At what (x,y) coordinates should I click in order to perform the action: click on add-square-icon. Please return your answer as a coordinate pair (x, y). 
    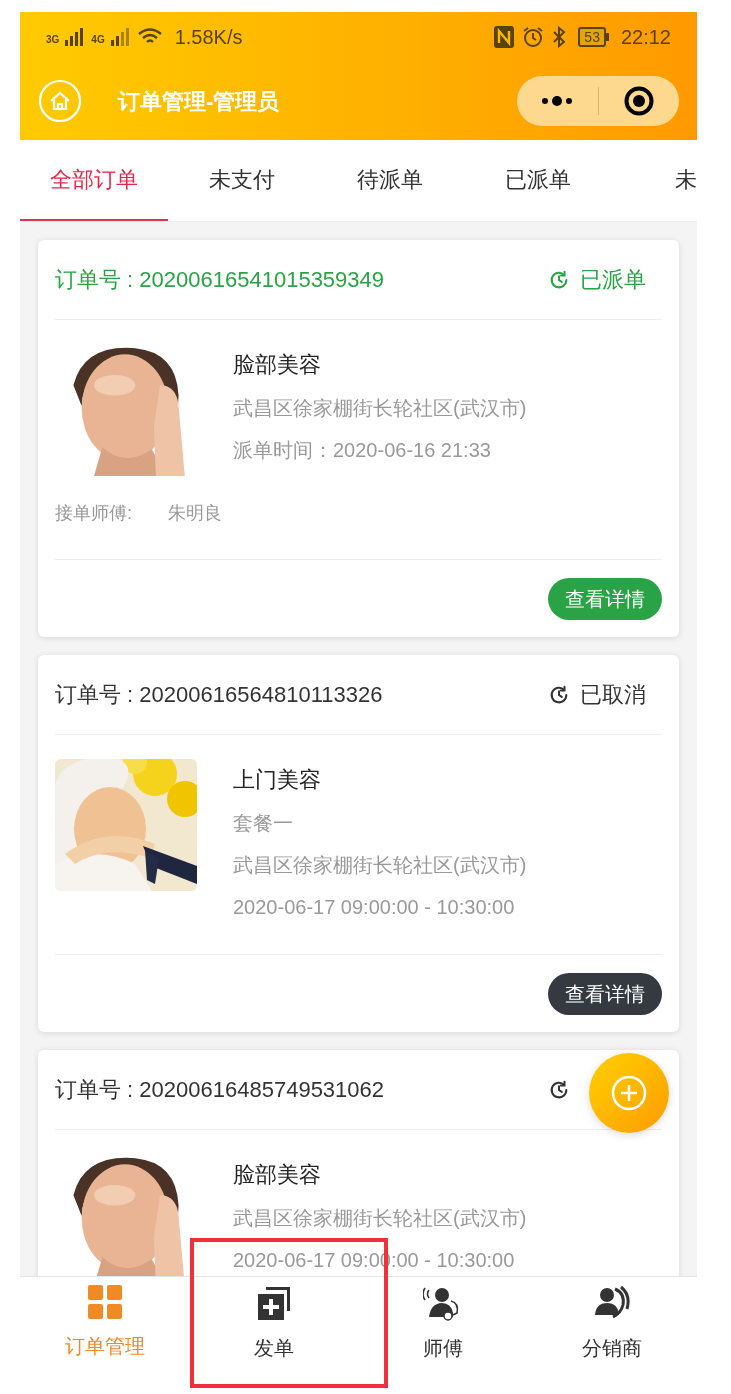
    Looking at the image, I should click on (273, 1303).